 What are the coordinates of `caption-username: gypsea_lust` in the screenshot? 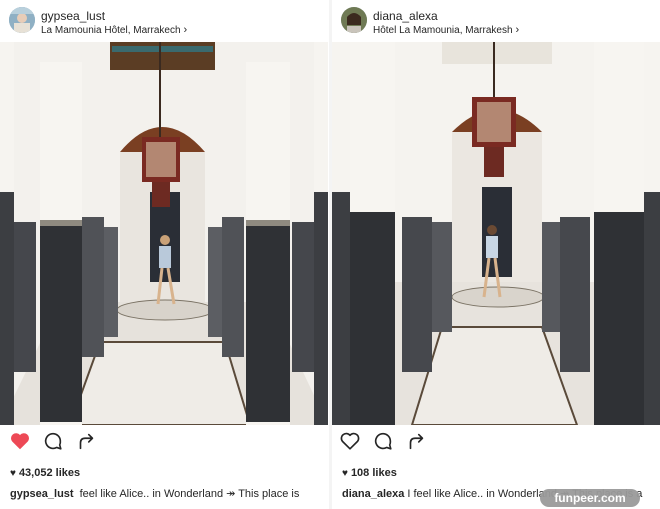 It's located at (42, 494).